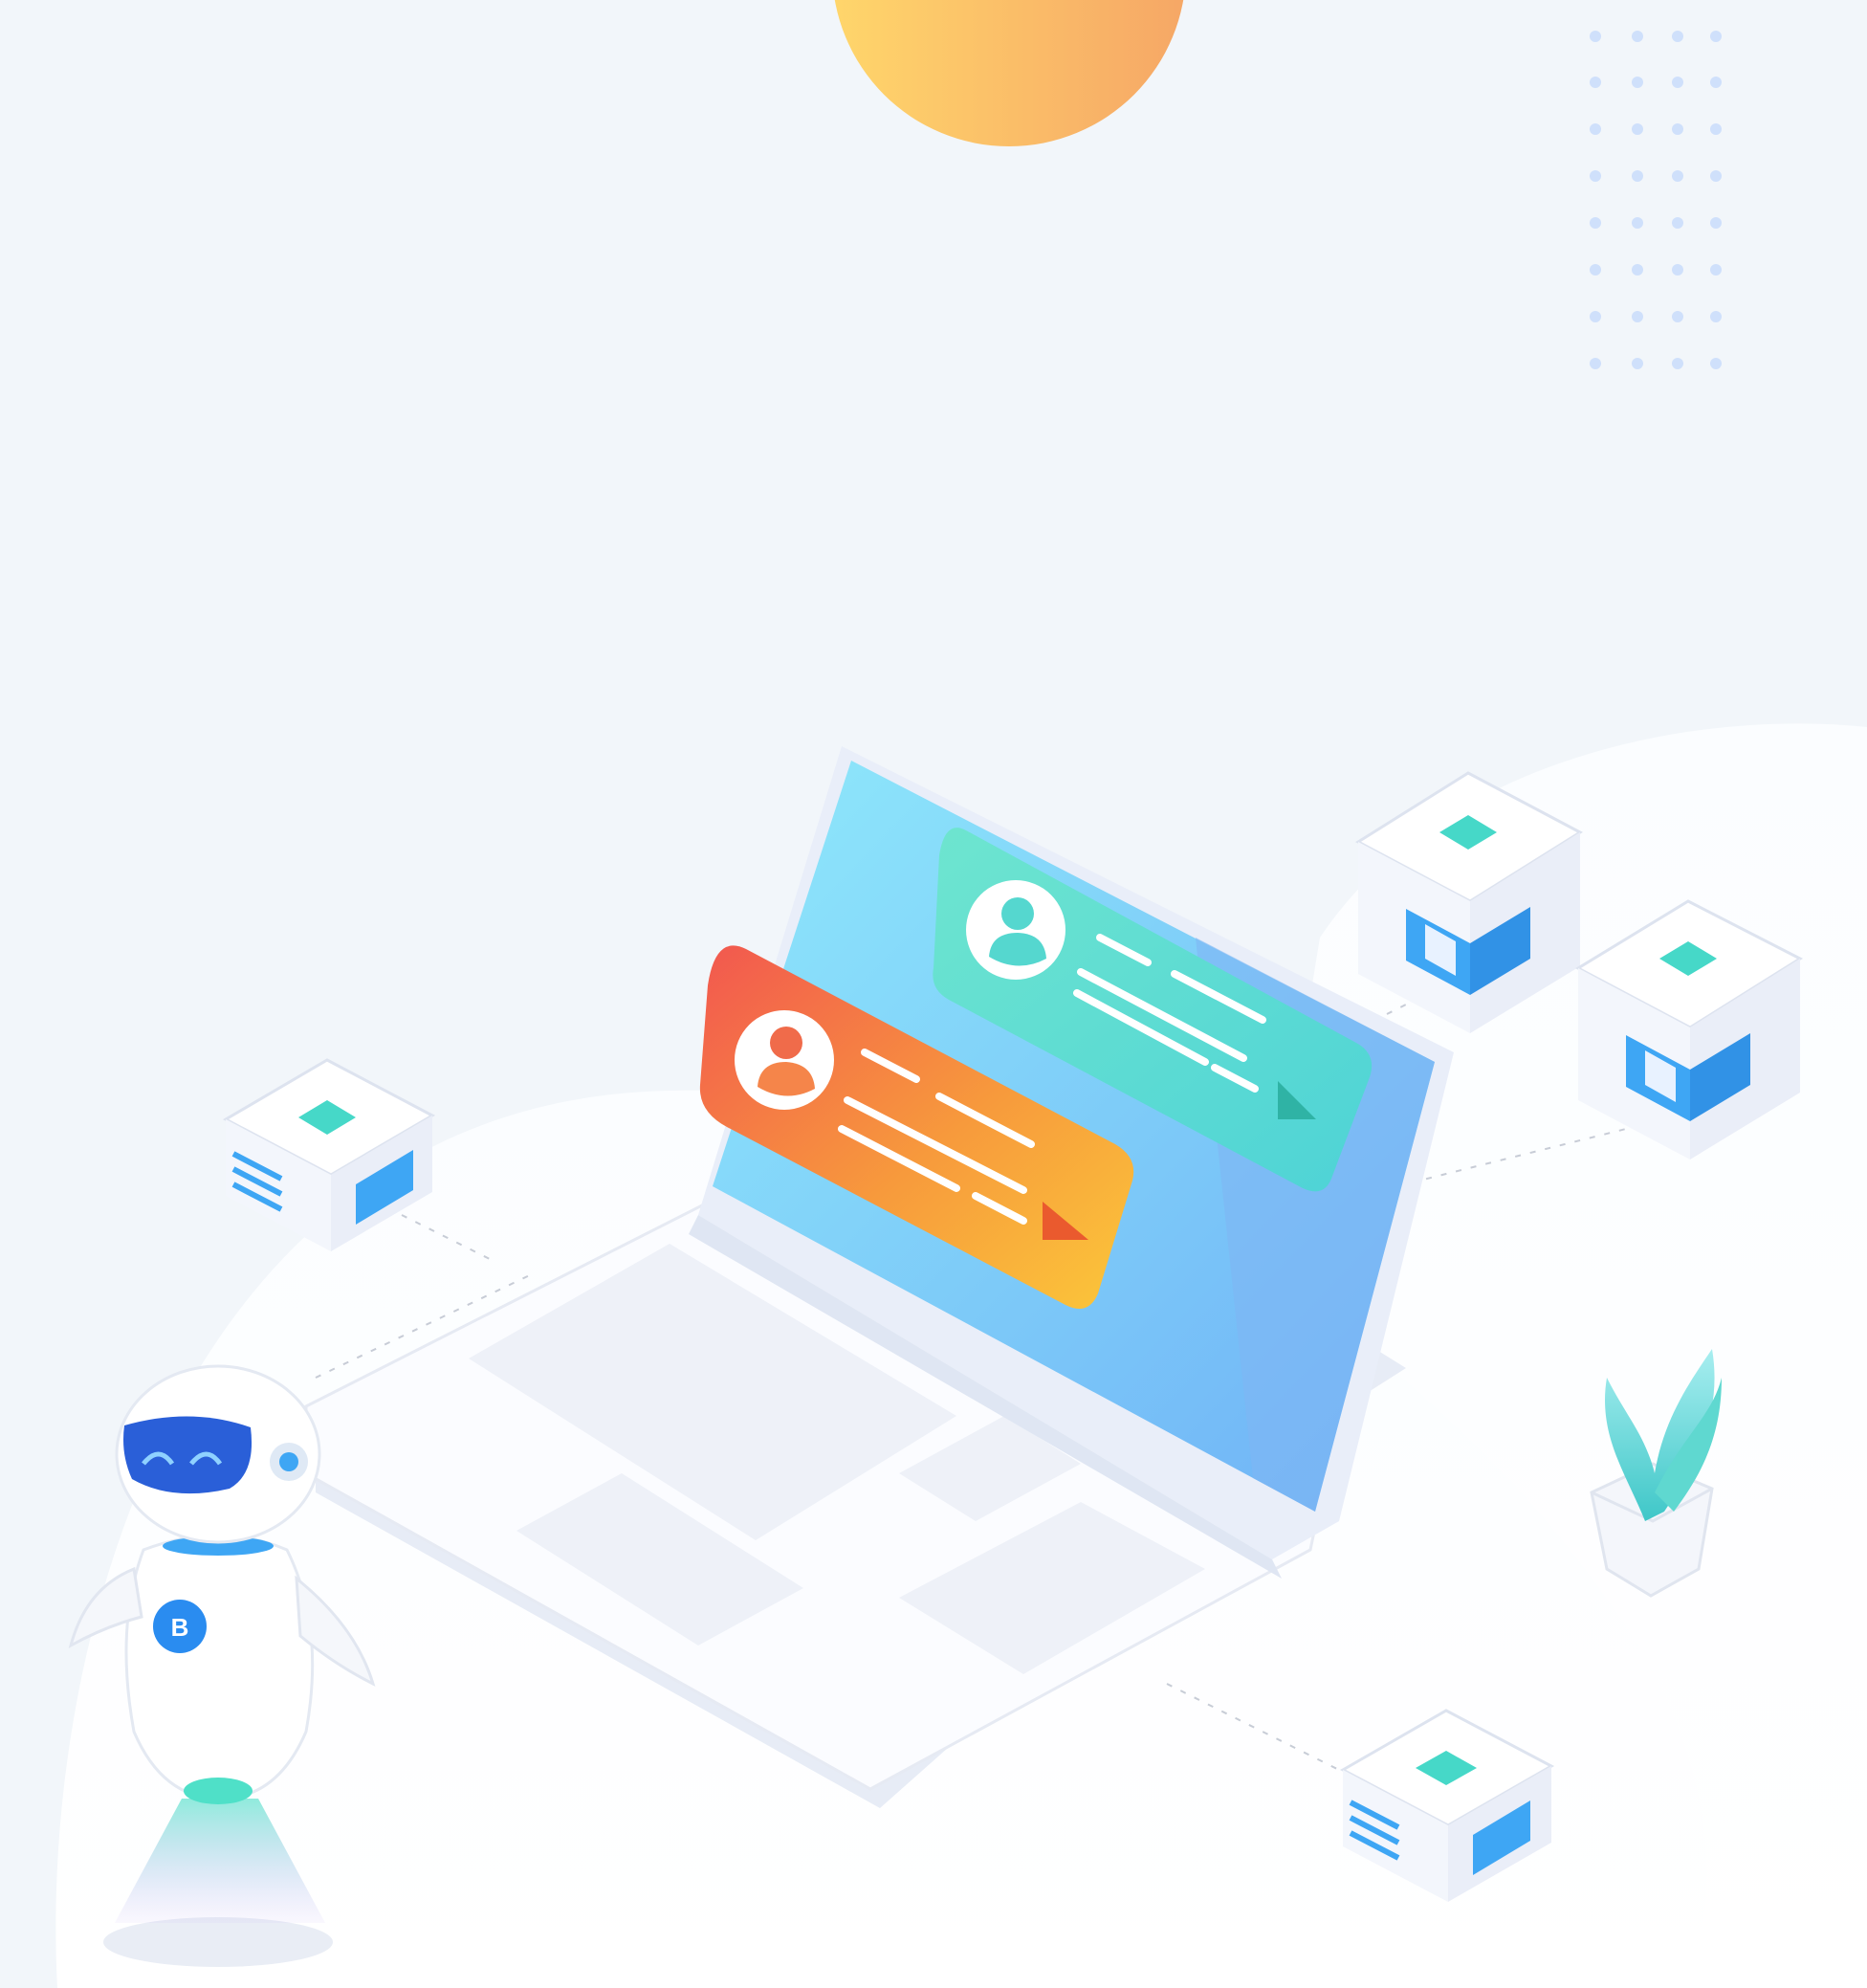 The width and height of the screenshot is (1867, 1988). What do you see at coordinates (180, 1627) in the screenshot?
I see `svg-text: B` at bounding box center [180, 1627].